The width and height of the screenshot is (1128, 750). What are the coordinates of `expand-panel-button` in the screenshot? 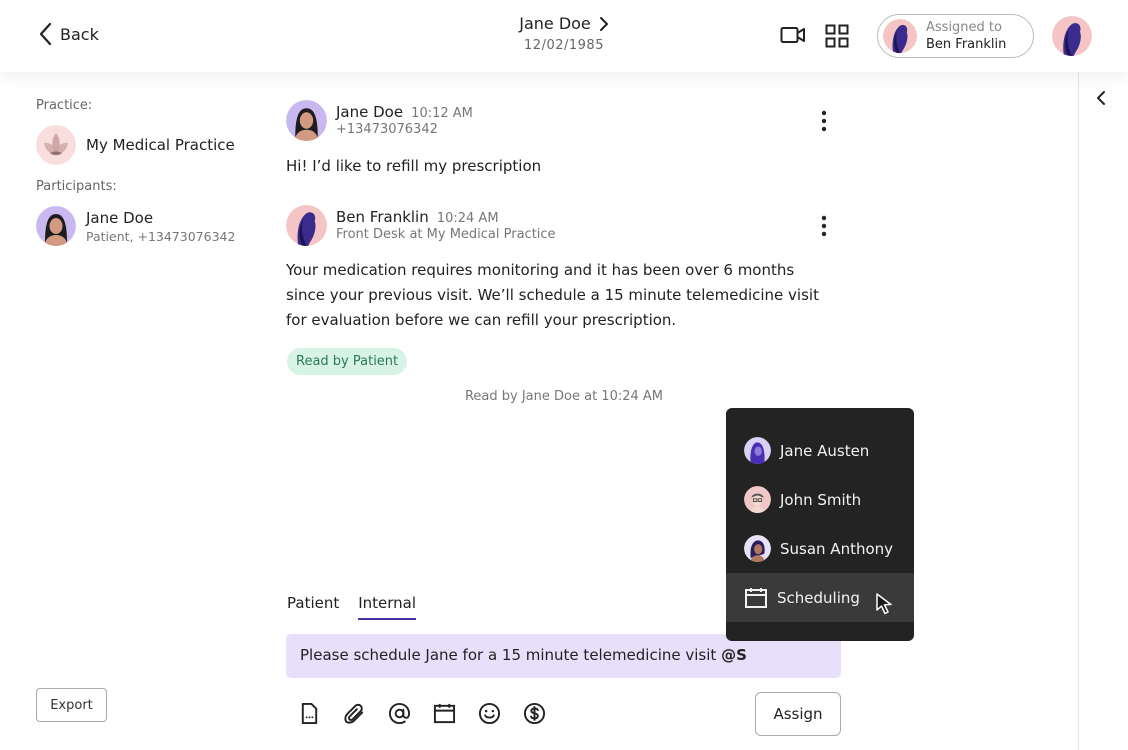 It's located at (1101, 100).